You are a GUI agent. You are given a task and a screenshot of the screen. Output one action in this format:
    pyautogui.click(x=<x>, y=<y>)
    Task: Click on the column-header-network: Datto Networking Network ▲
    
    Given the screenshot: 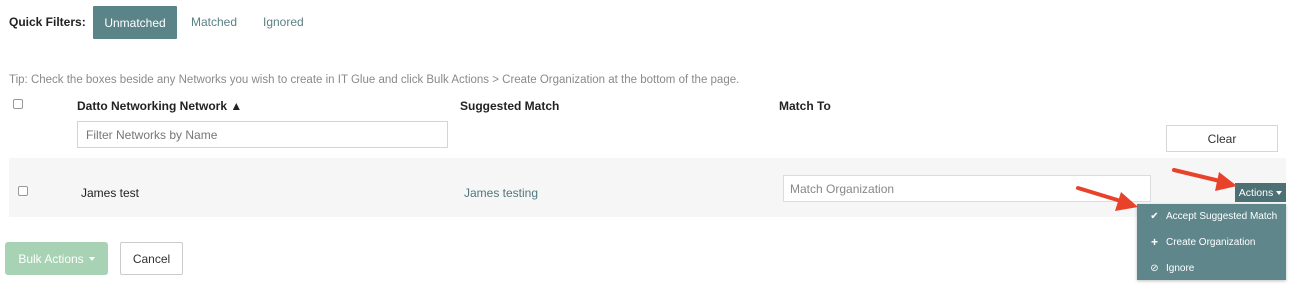 What is the action you would take?
    pyautogui.click(x=159, y=106)
    